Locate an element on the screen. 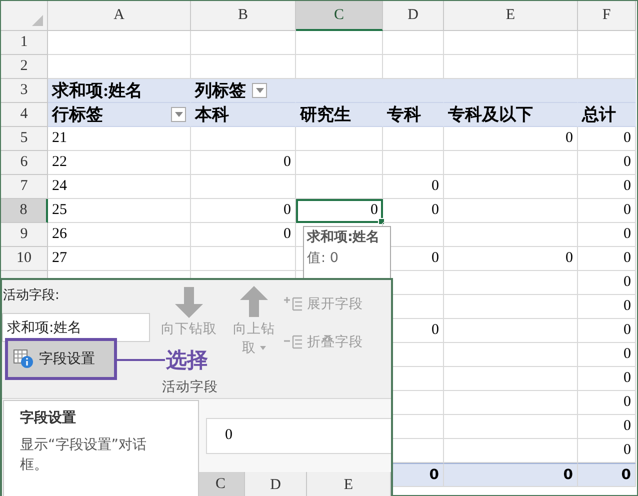 This screenshot has width=638, height=496. row-header: 5 is located at coordinates (24, 139).